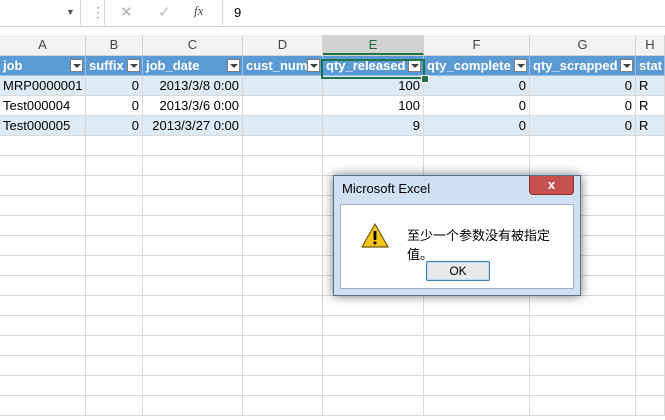 This screenshot has height=420, width=665. Describe the element at coordinates (373, 45) in the screenshot. I see `column-header-e: E` at that location.